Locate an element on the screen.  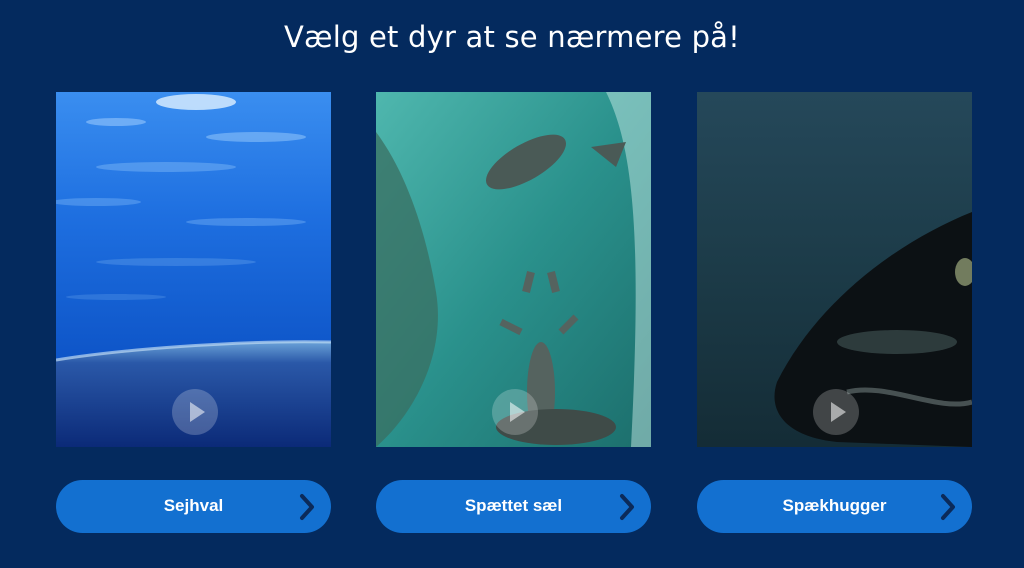
page-title: Vælg et dyr at se nærmere på! is located at coordinates (512, 37).